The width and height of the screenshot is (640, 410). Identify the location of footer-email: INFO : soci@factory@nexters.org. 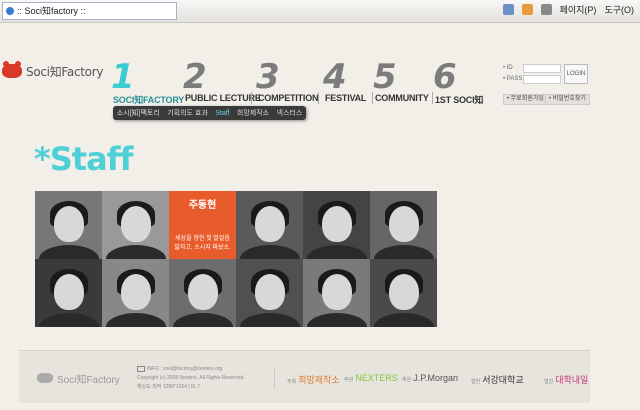
(184, 369).